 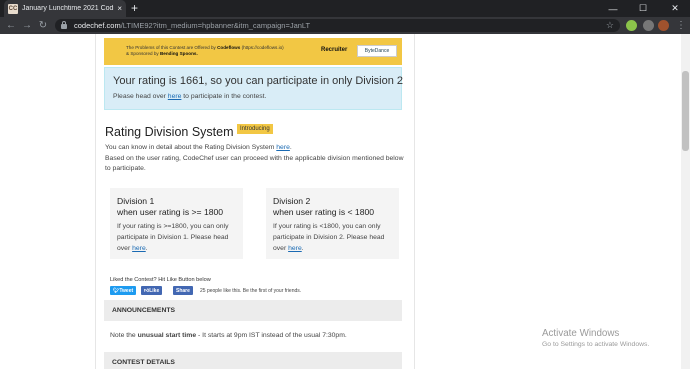 I want to click on facebook-share-button: Share, so click(x=183, y=290).